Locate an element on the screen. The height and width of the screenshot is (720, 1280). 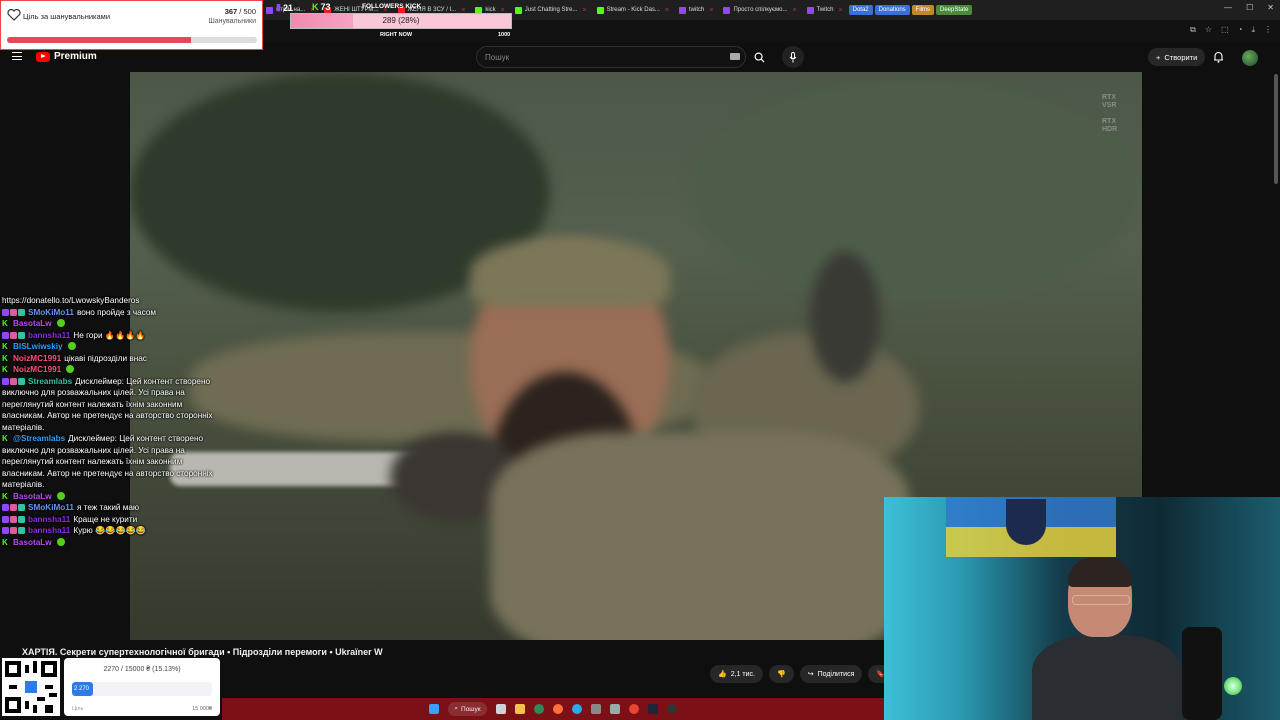
edge-icon is located at coordinates (538, 709).